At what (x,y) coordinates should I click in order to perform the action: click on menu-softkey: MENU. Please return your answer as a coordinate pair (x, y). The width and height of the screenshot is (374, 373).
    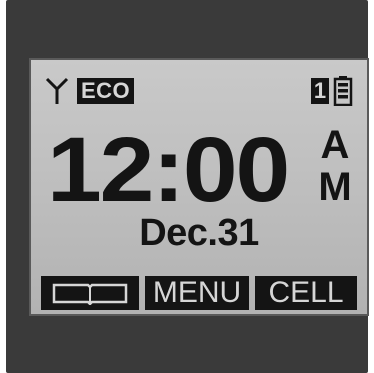
    Looking at the image, I should click on (197, 293).